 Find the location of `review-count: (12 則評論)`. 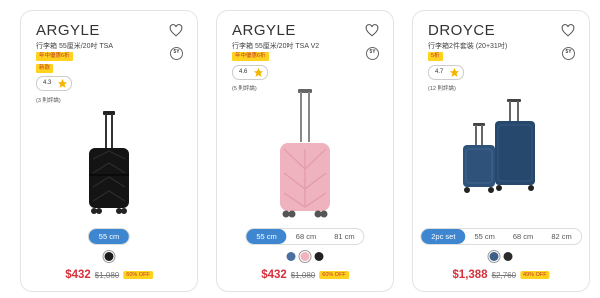

review-count: (12 則評論) is located at coordinates (442, 89).